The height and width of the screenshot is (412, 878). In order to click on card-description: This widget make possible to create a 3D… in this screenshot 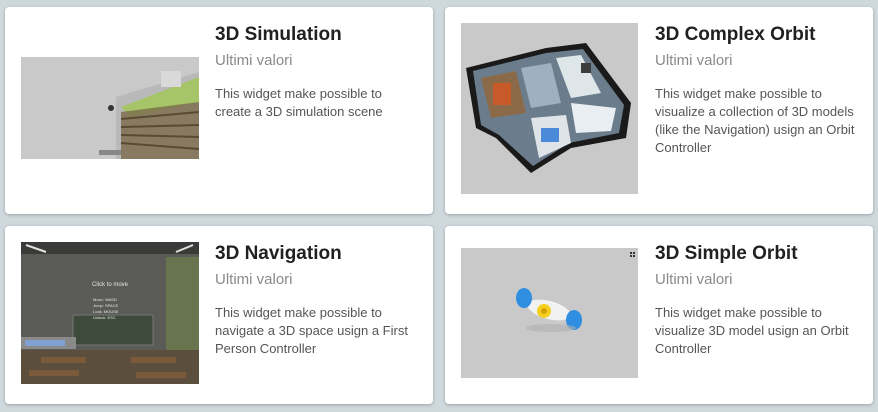, I will do `click(299, 102)`.